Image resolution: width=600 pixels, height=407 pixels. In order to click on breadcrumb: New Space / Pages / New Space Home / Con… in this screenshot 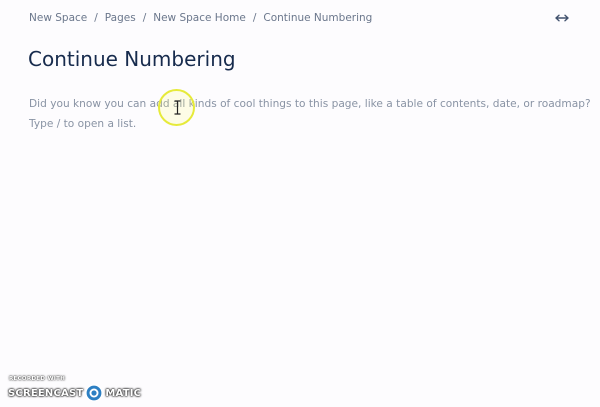, I will do `click(200, 18)`.